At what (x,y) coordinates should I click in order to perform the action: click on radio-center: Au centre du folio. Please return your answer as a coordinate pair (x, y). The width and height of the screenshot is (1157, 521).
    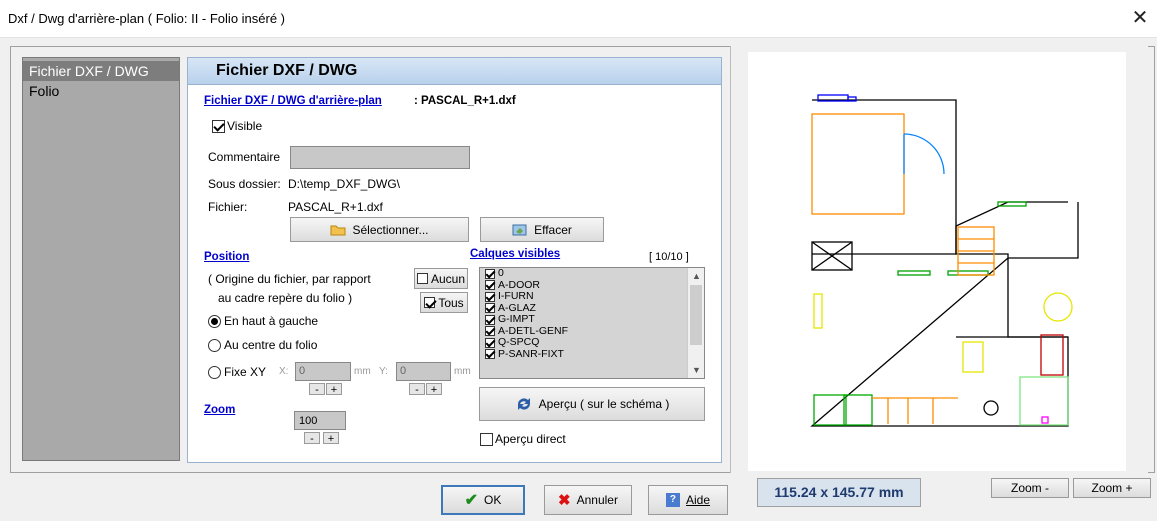
    Looking at the image, I should click on (262, 345).